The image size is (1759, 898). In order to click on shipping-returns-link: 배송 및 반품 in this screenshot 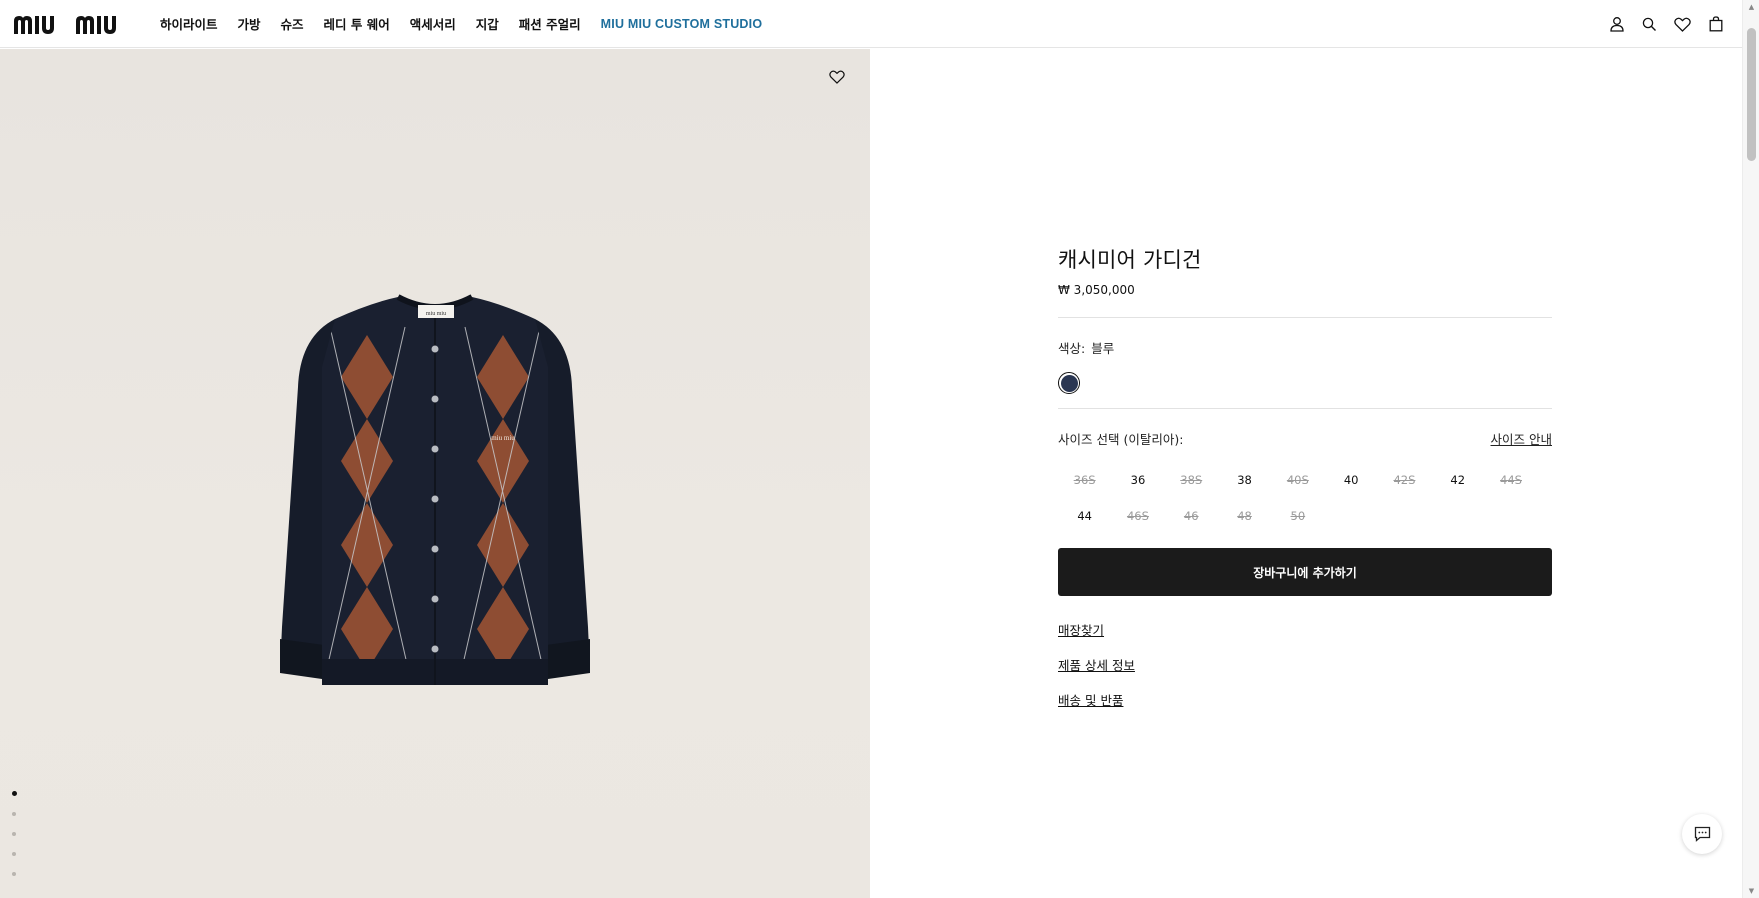, I will do `click(1090, 699)`.